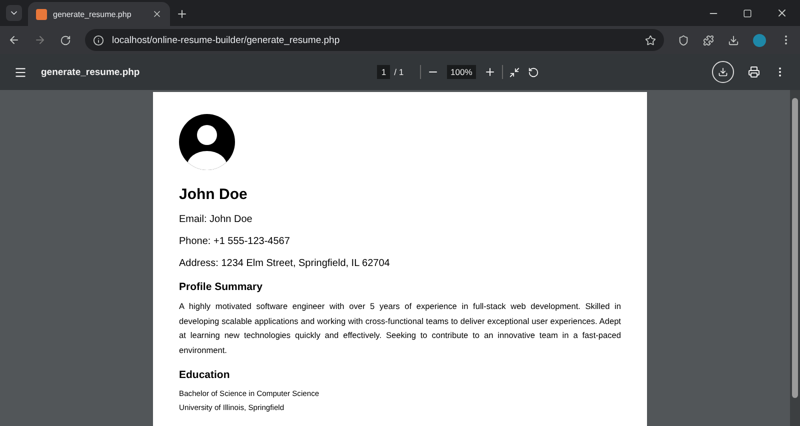 The height and width of the screenshot is (426, 800). Describe the element at coordinates (65, 40) in the screenshot. I see `reload-icon` at that location.